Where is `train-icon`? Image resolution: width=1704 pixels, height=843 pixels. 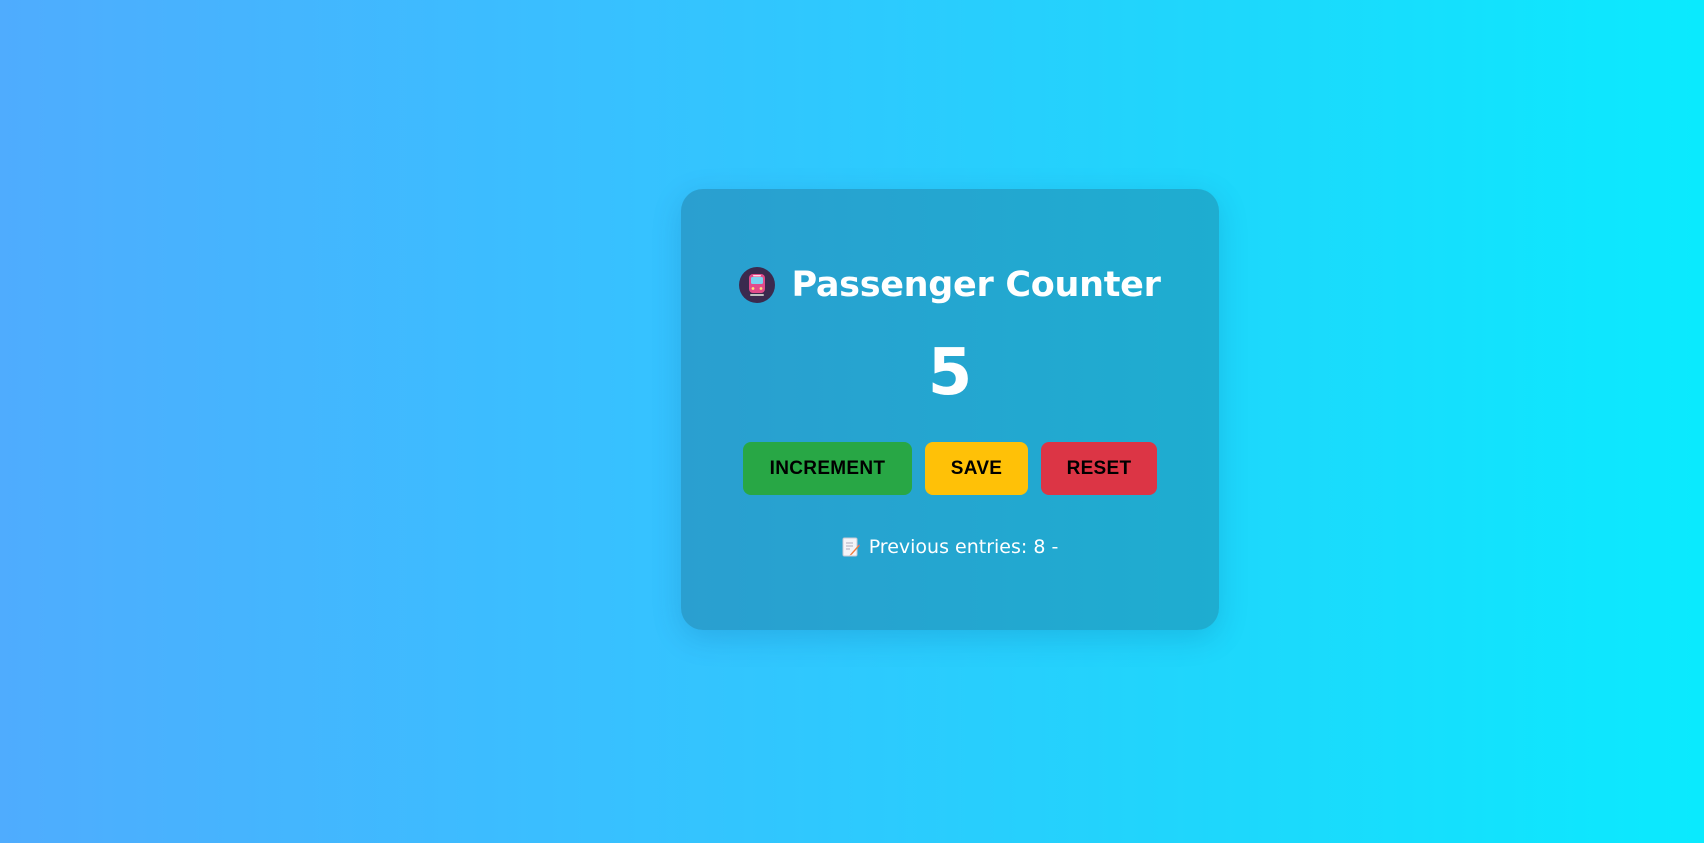
train-icon is located at coordinates (757, 285).